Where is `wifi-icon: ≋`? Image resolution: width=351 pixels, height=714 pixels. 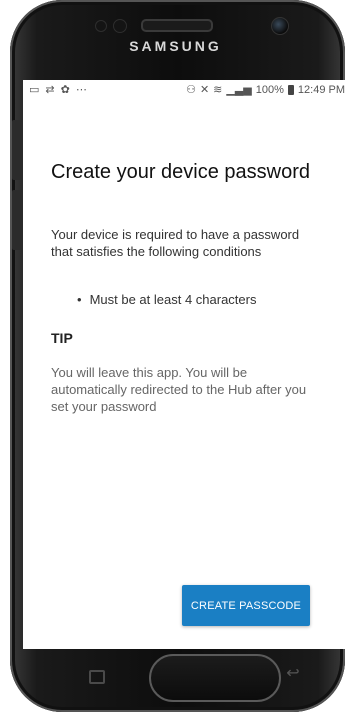 wifi-icon: ≋ is located at coordinates (218, 90).